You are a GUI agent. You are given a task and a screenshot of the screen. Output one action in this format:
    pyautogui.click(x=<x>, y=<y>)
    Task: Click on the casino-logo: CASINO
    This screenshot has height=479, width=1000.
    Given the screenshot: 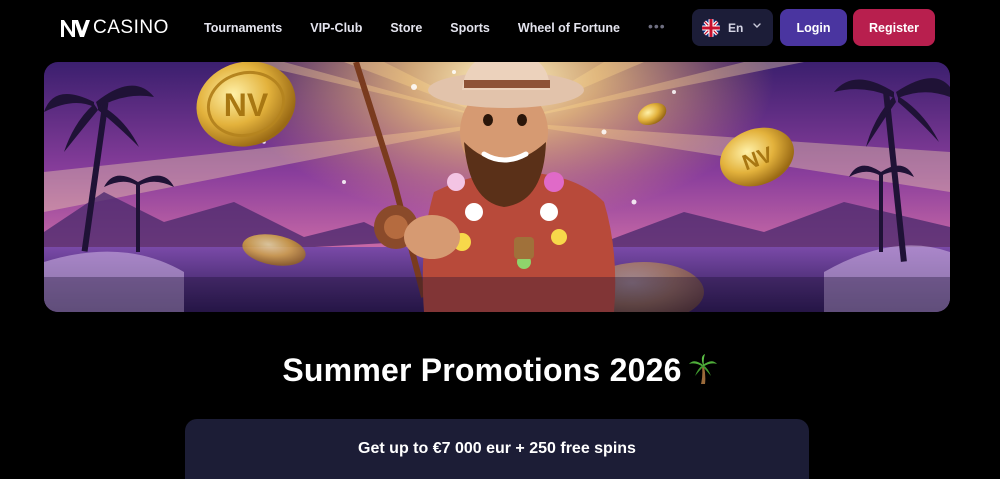 What is the action you would take?
    pyautogui.click(x=114, y=28)
    